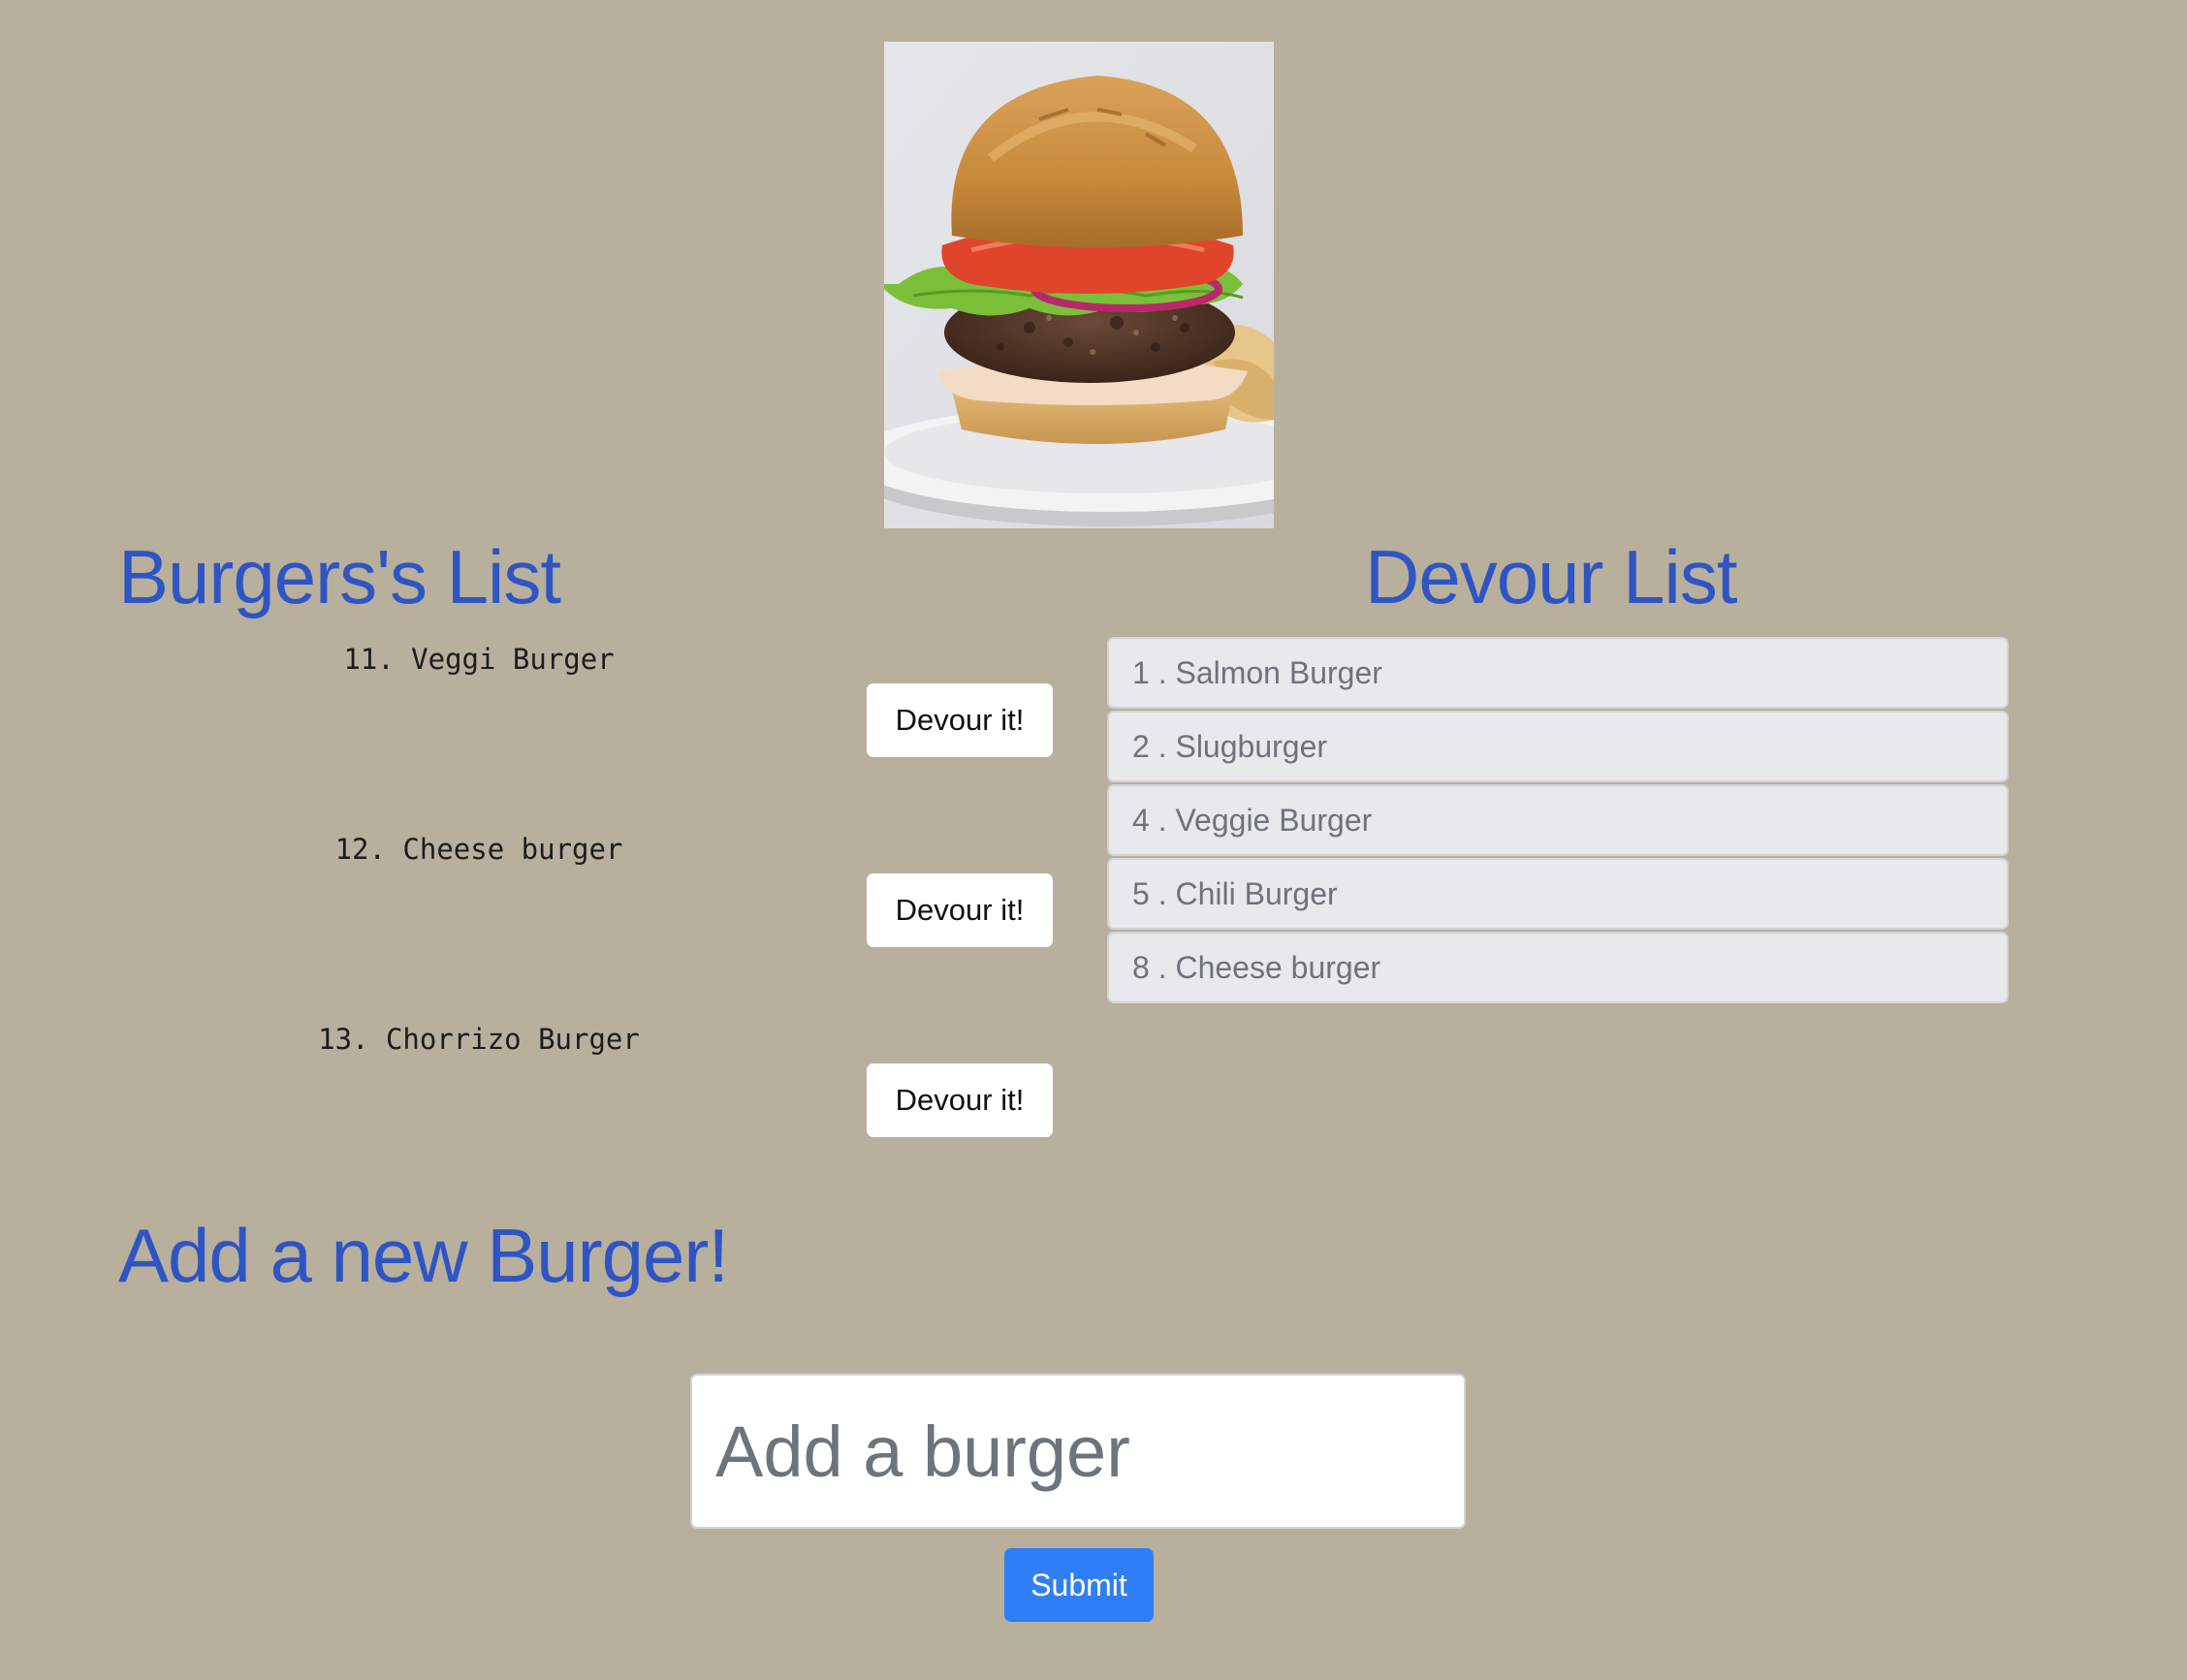 This screenshot has width=2187, height=1680. I want to click on devour-list-heading: Devour List, so click(1551, 577).